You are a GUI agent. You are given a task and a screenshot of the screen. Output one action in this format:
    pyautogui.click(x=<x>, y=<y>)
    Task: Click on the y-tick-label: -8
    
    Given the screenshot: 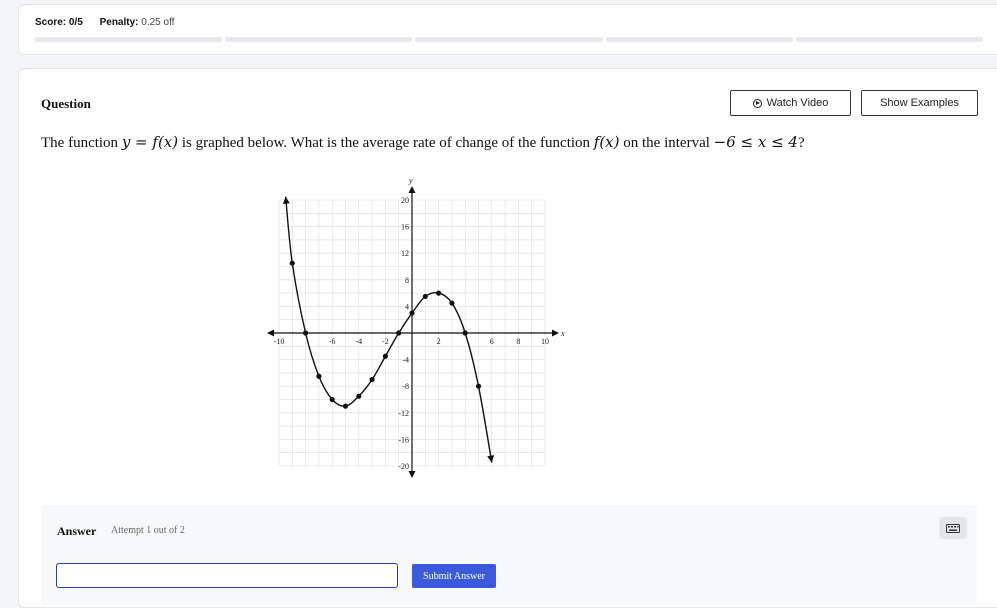 What is the action you would take?
    pyautogui.click(x=405, y=386)
    